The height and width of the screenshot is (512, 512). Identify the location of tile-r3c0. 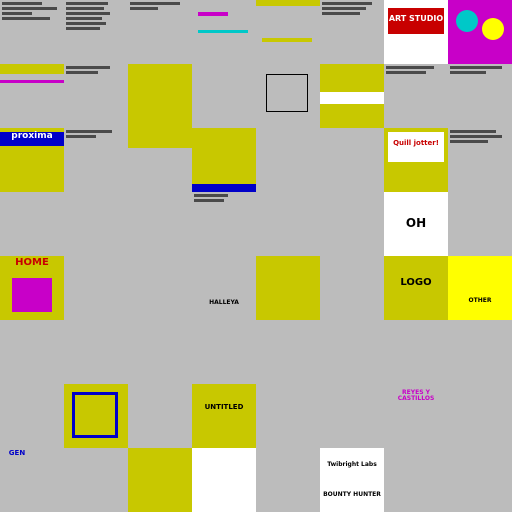
(32, 224).